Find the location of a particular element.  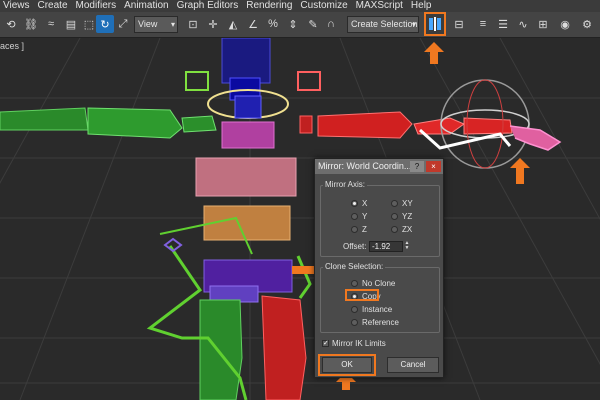

named-selection-set-select: Create Selection Se▾ is located at coordinates (383, 24).